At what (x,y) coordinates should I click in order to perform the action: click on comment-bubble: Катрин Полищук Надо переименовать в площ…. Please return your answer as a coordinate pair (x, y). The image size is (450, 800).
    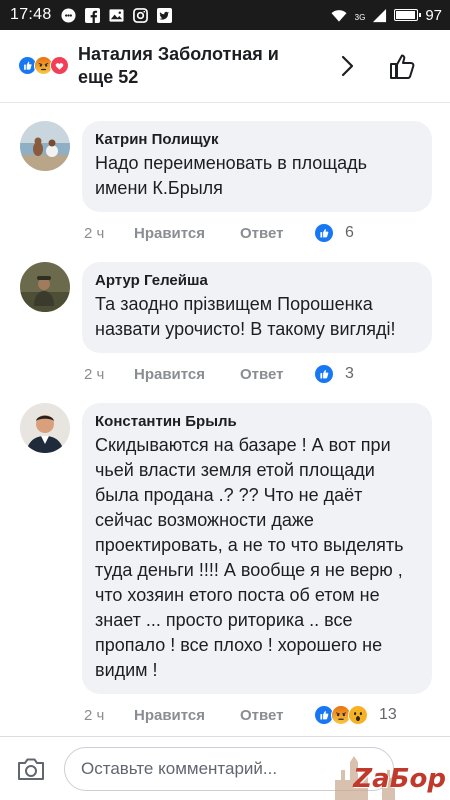
    Looking at the image, I should click on (257, 166).